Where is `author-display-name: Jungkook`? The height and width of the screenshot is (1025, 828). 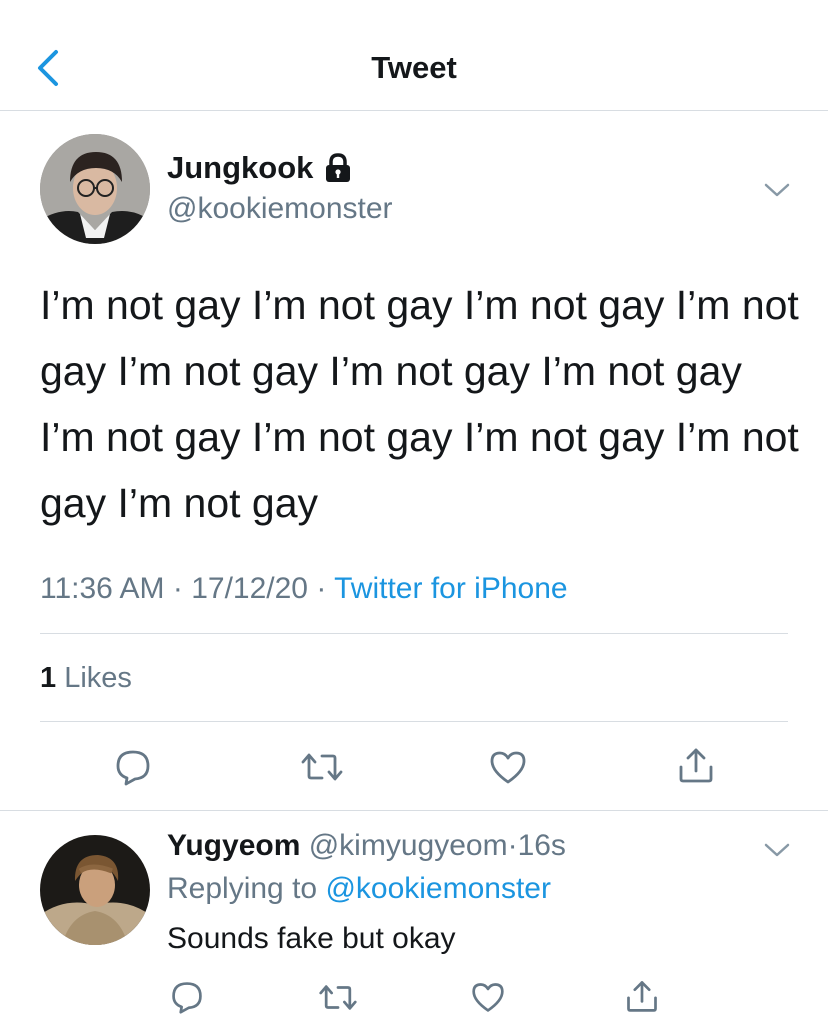 author-display-name: Jungkook is located at coordinates (240, 167).